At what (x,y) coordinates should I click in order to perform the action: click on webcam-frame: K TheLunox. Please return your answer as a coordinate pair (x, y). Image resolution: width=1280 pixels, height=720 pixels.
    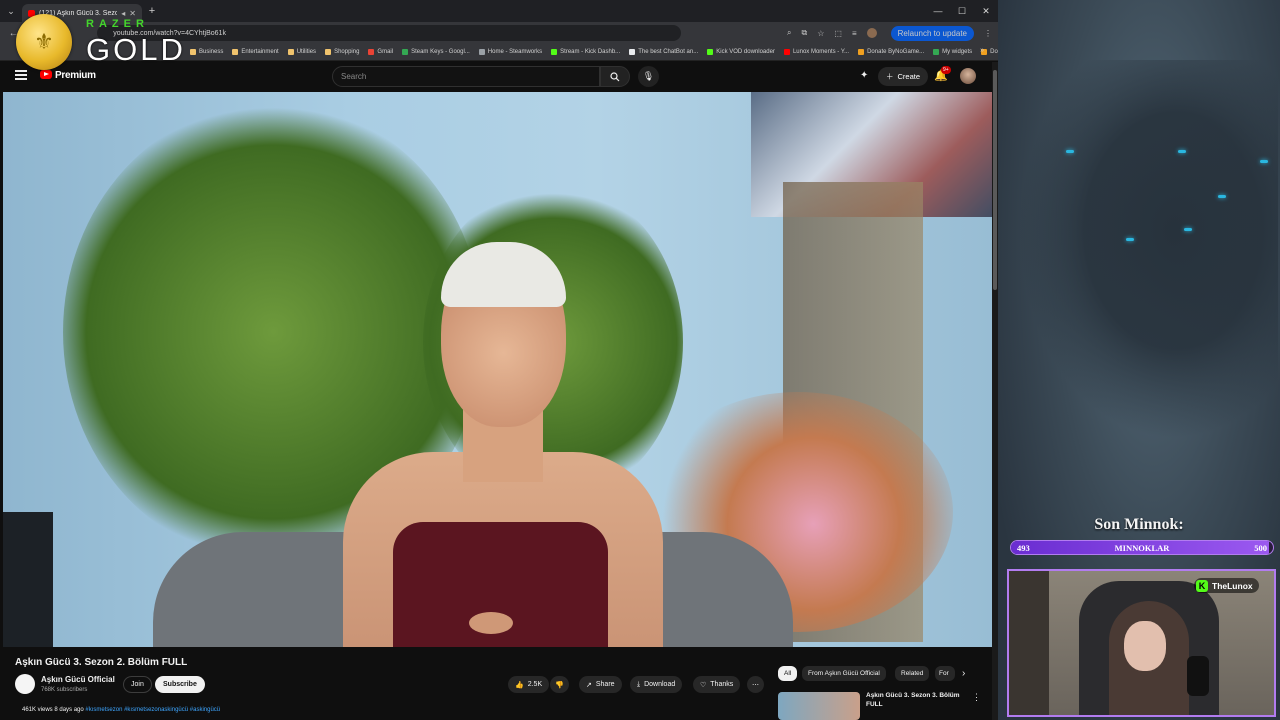
    Looking at the image, I should click on (1141, 643).